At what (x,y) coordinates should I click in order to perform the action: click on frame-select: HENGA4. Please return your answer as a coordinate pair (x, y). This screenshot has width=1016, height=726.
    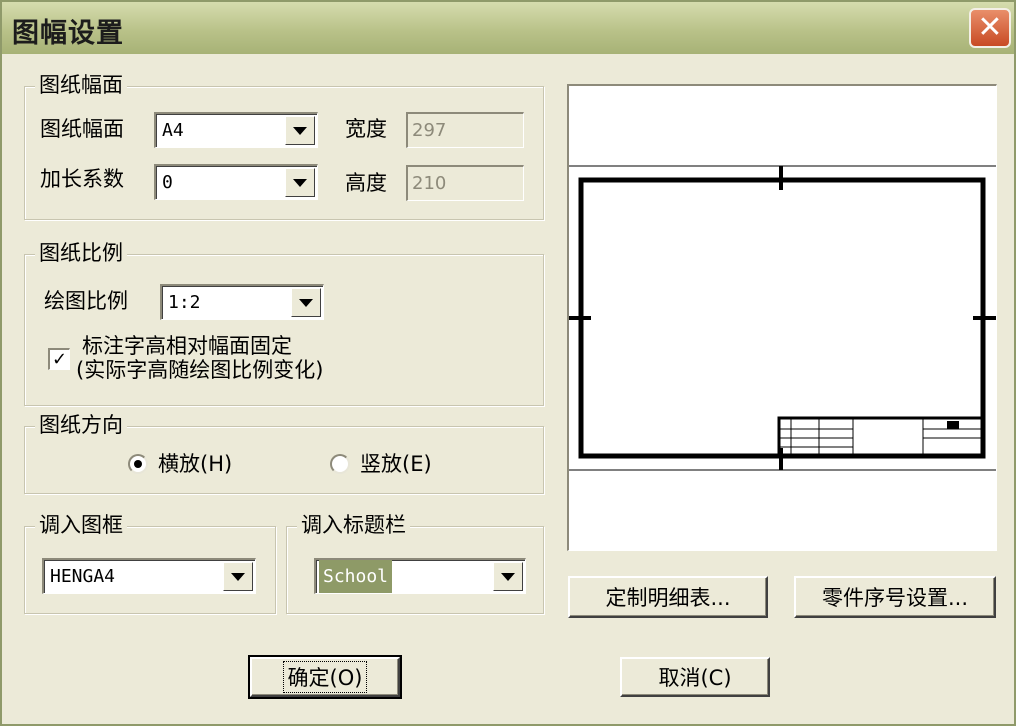
    Looking at the image, I should click on (149, 576).